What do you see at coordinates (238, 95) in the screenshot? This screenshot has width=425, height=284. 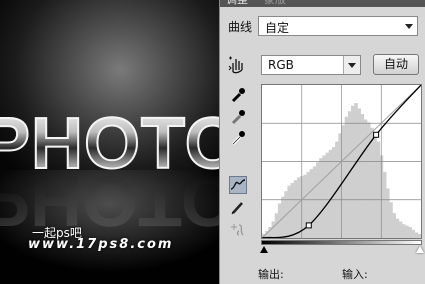 I see `black-point-eyedropper-icon` at bounding box center [238, 95].